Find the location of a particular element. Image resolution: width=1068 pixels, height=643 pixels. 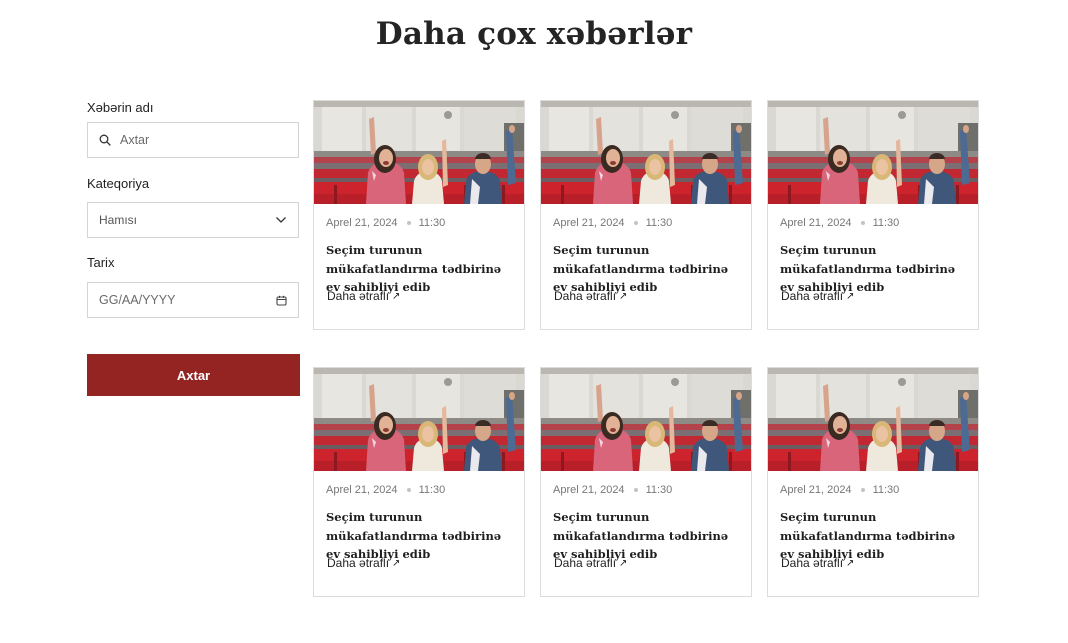

search-submit-button: Axtar is located at coordinates (193, 375).